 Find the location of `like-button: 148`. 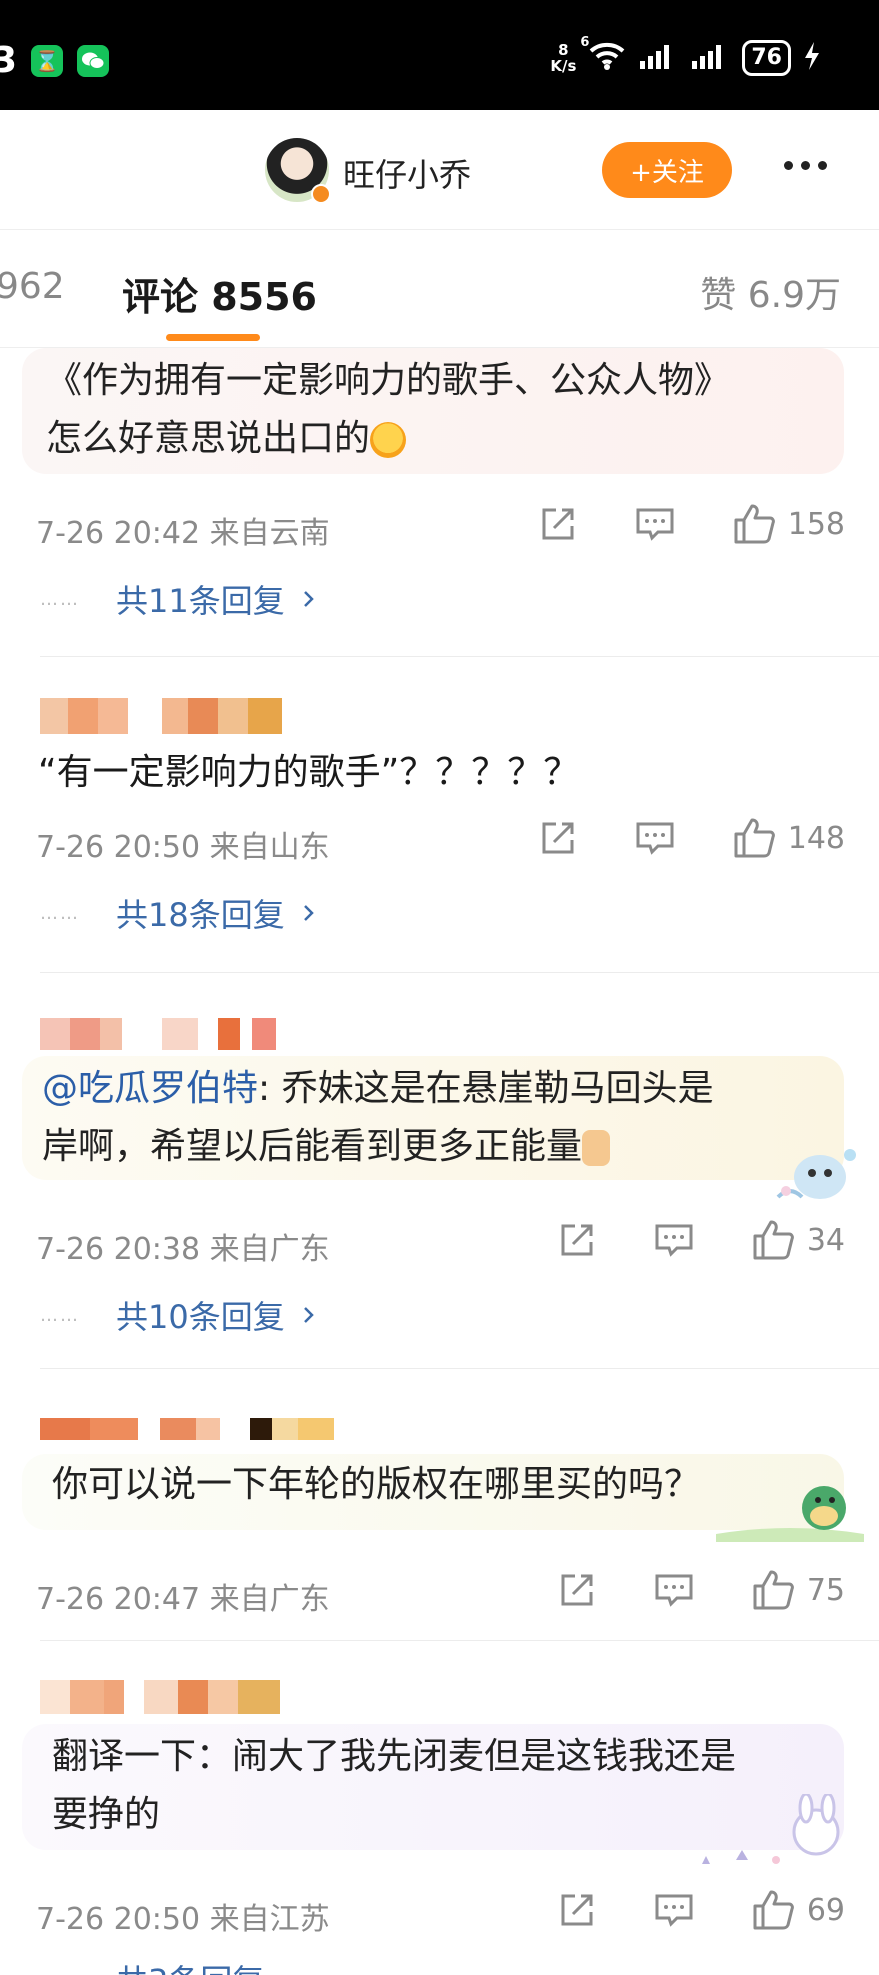

like-button: 148 is located at coordinates (788, 838).